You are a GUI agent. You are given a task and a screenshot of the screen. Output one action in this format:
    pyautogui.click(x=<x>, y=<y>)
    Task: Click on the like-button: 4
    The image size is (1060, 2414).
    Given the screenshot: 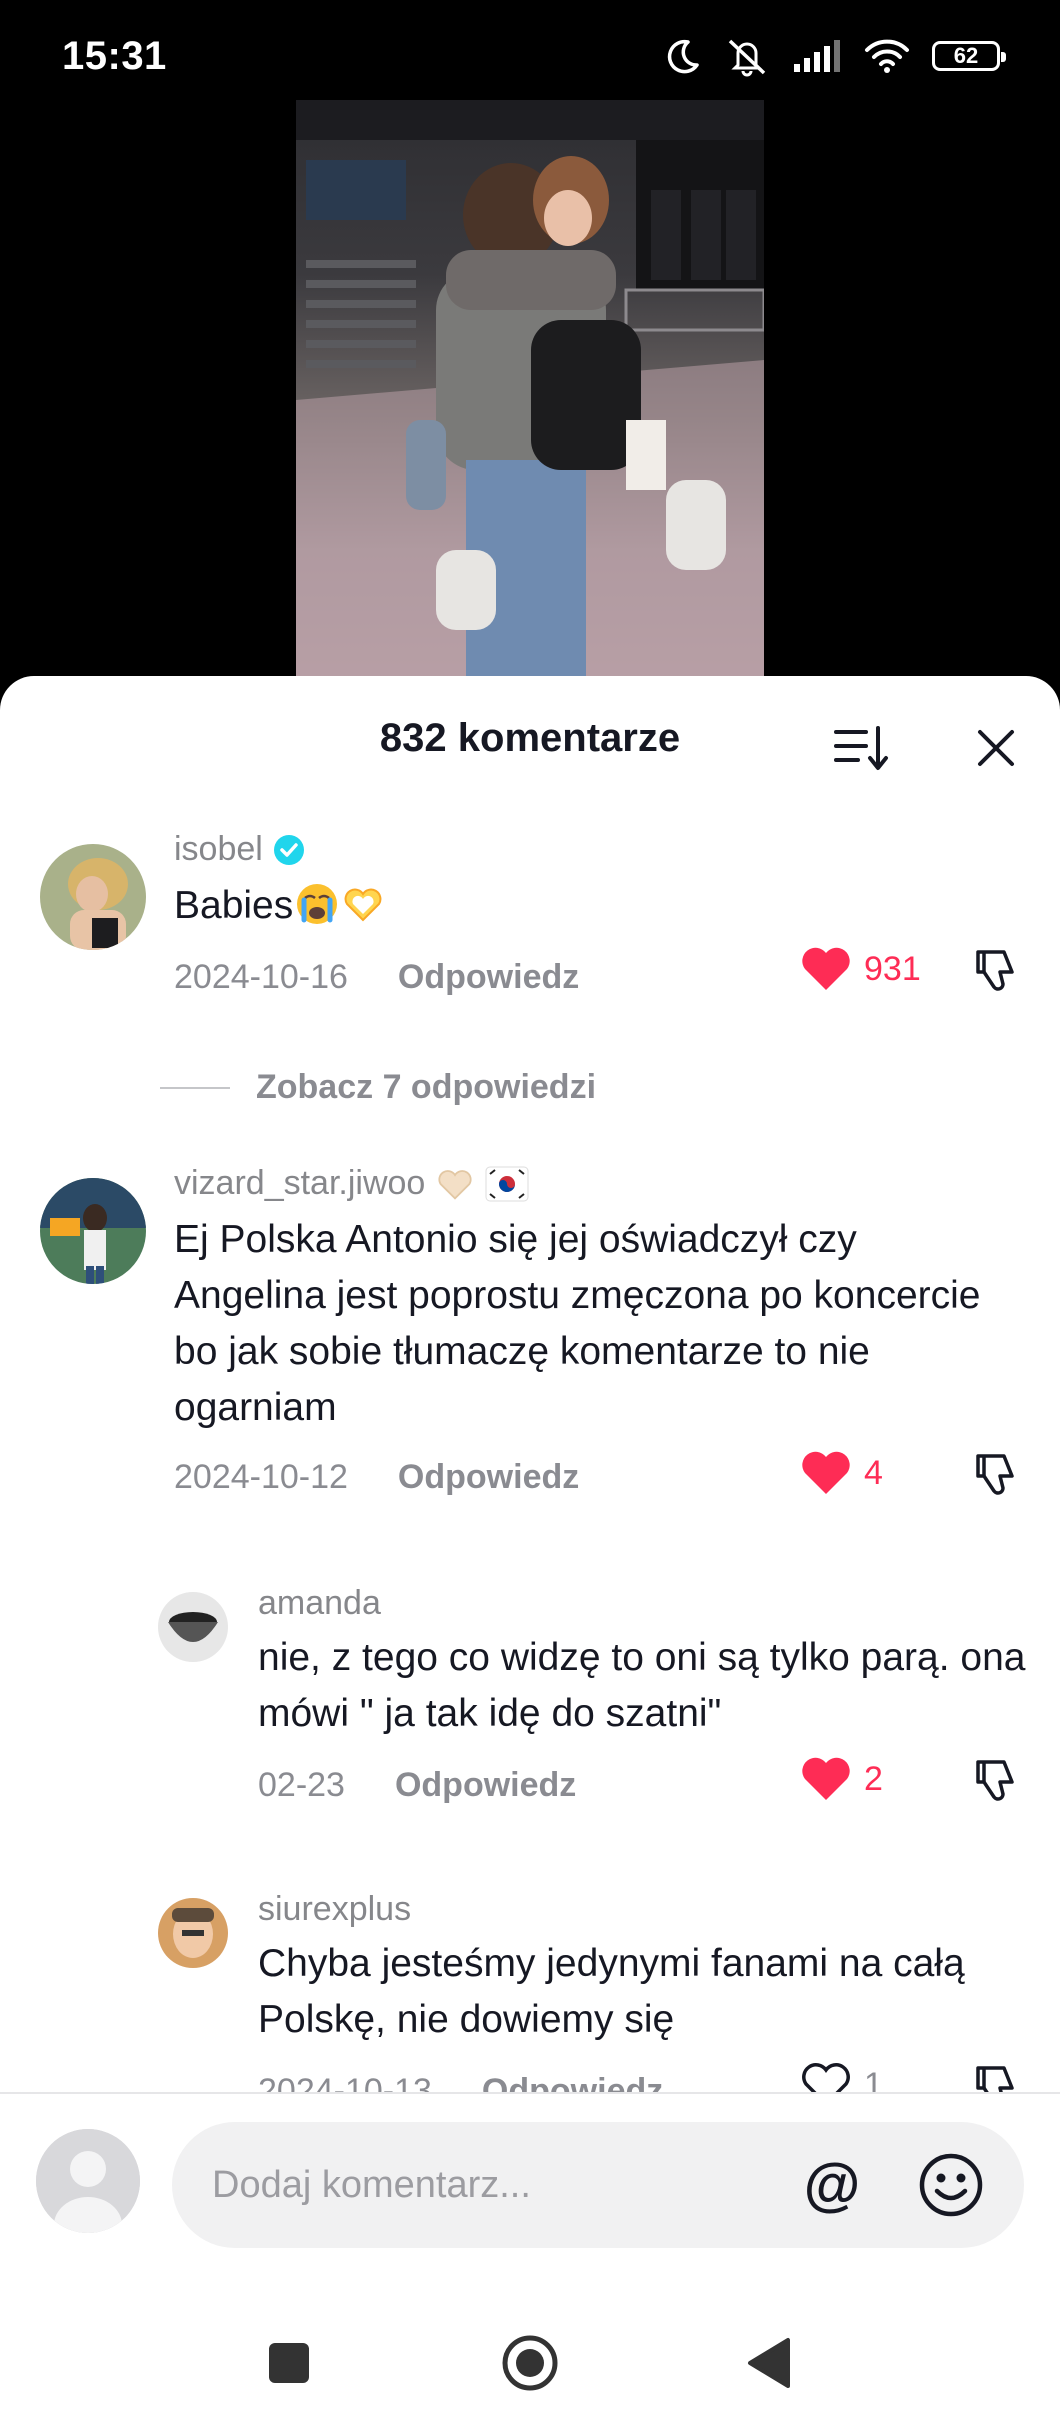 What is the action you would take?
    pyautogui.click(x=841, y=1473)
    